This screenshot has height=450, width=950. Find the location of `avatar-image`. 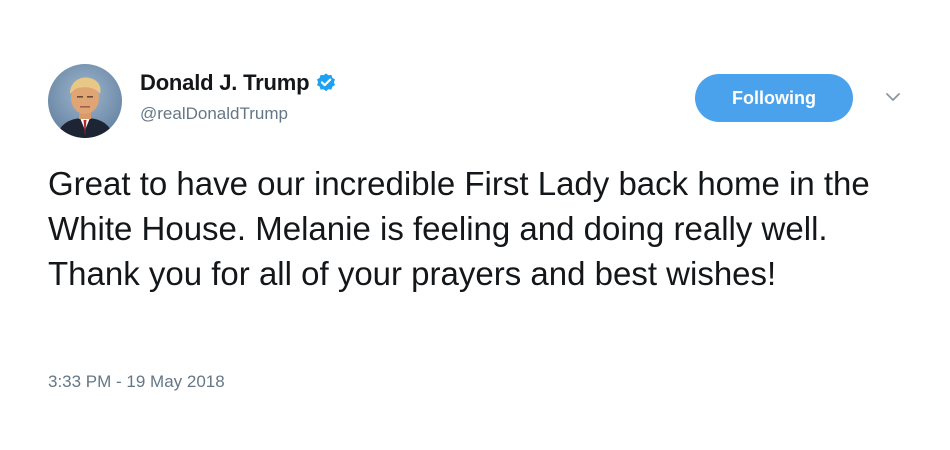

avatar-image is located at coordinates (85, 101).